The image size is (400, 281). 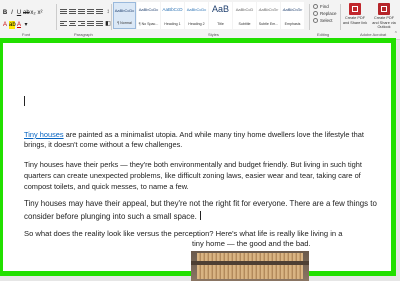 What do you see at coordinates (315, 6) in the screenshot?
I see `search-icon` at bounding box center [315, 6].